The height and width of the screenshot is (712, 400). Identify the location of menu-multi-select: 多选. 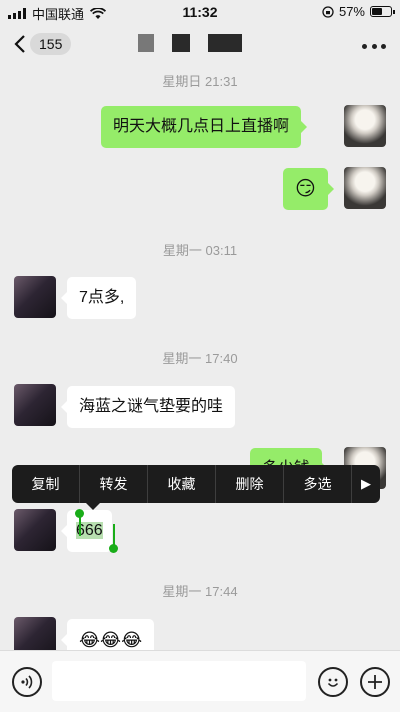
(318, 484).